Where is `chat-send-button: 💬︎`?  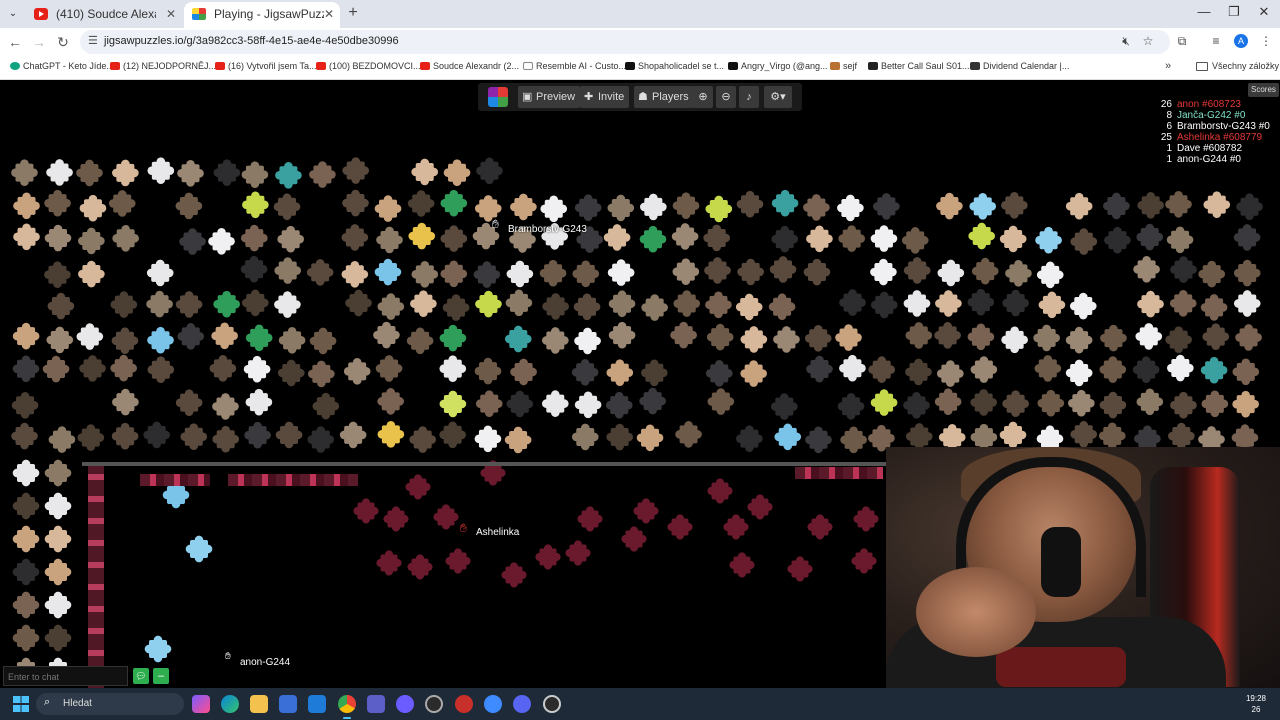 chat-send-button: 💬︎ is located at coordinates (141, 676).